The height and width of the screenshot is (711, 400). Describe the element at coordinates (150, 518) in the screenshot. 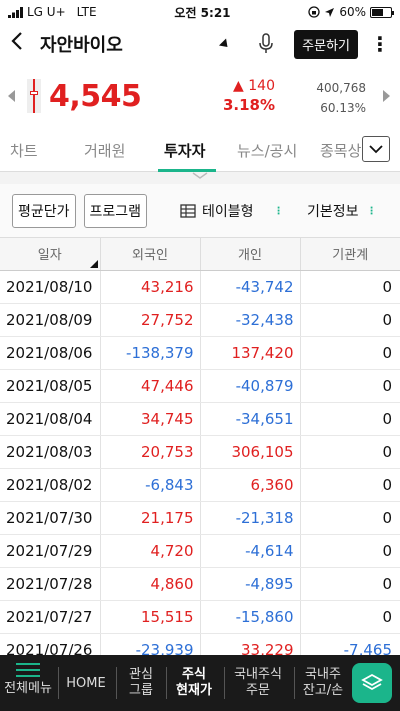

I see `cell-foreign: 21,175` at that location.